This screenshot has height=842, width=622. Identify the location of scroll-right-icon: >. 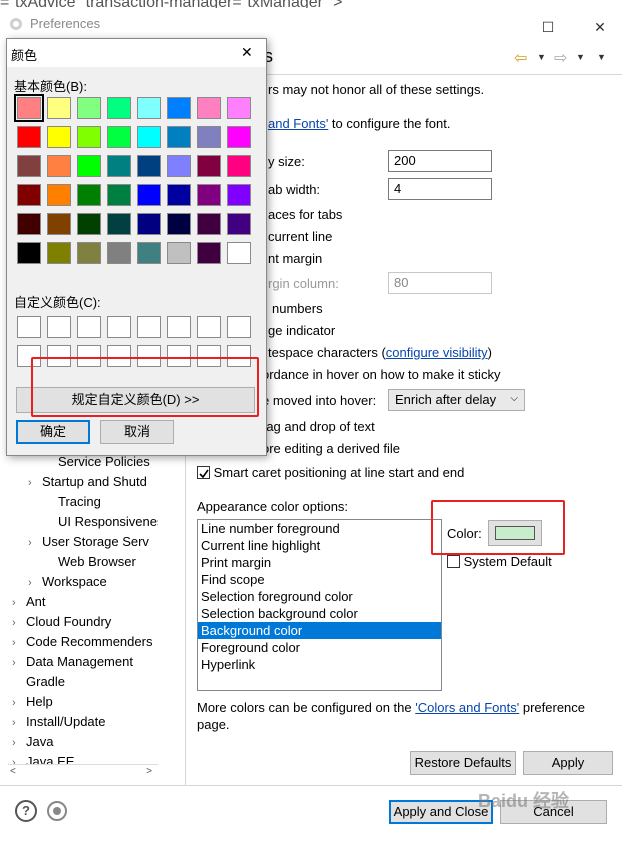
(149, 771).